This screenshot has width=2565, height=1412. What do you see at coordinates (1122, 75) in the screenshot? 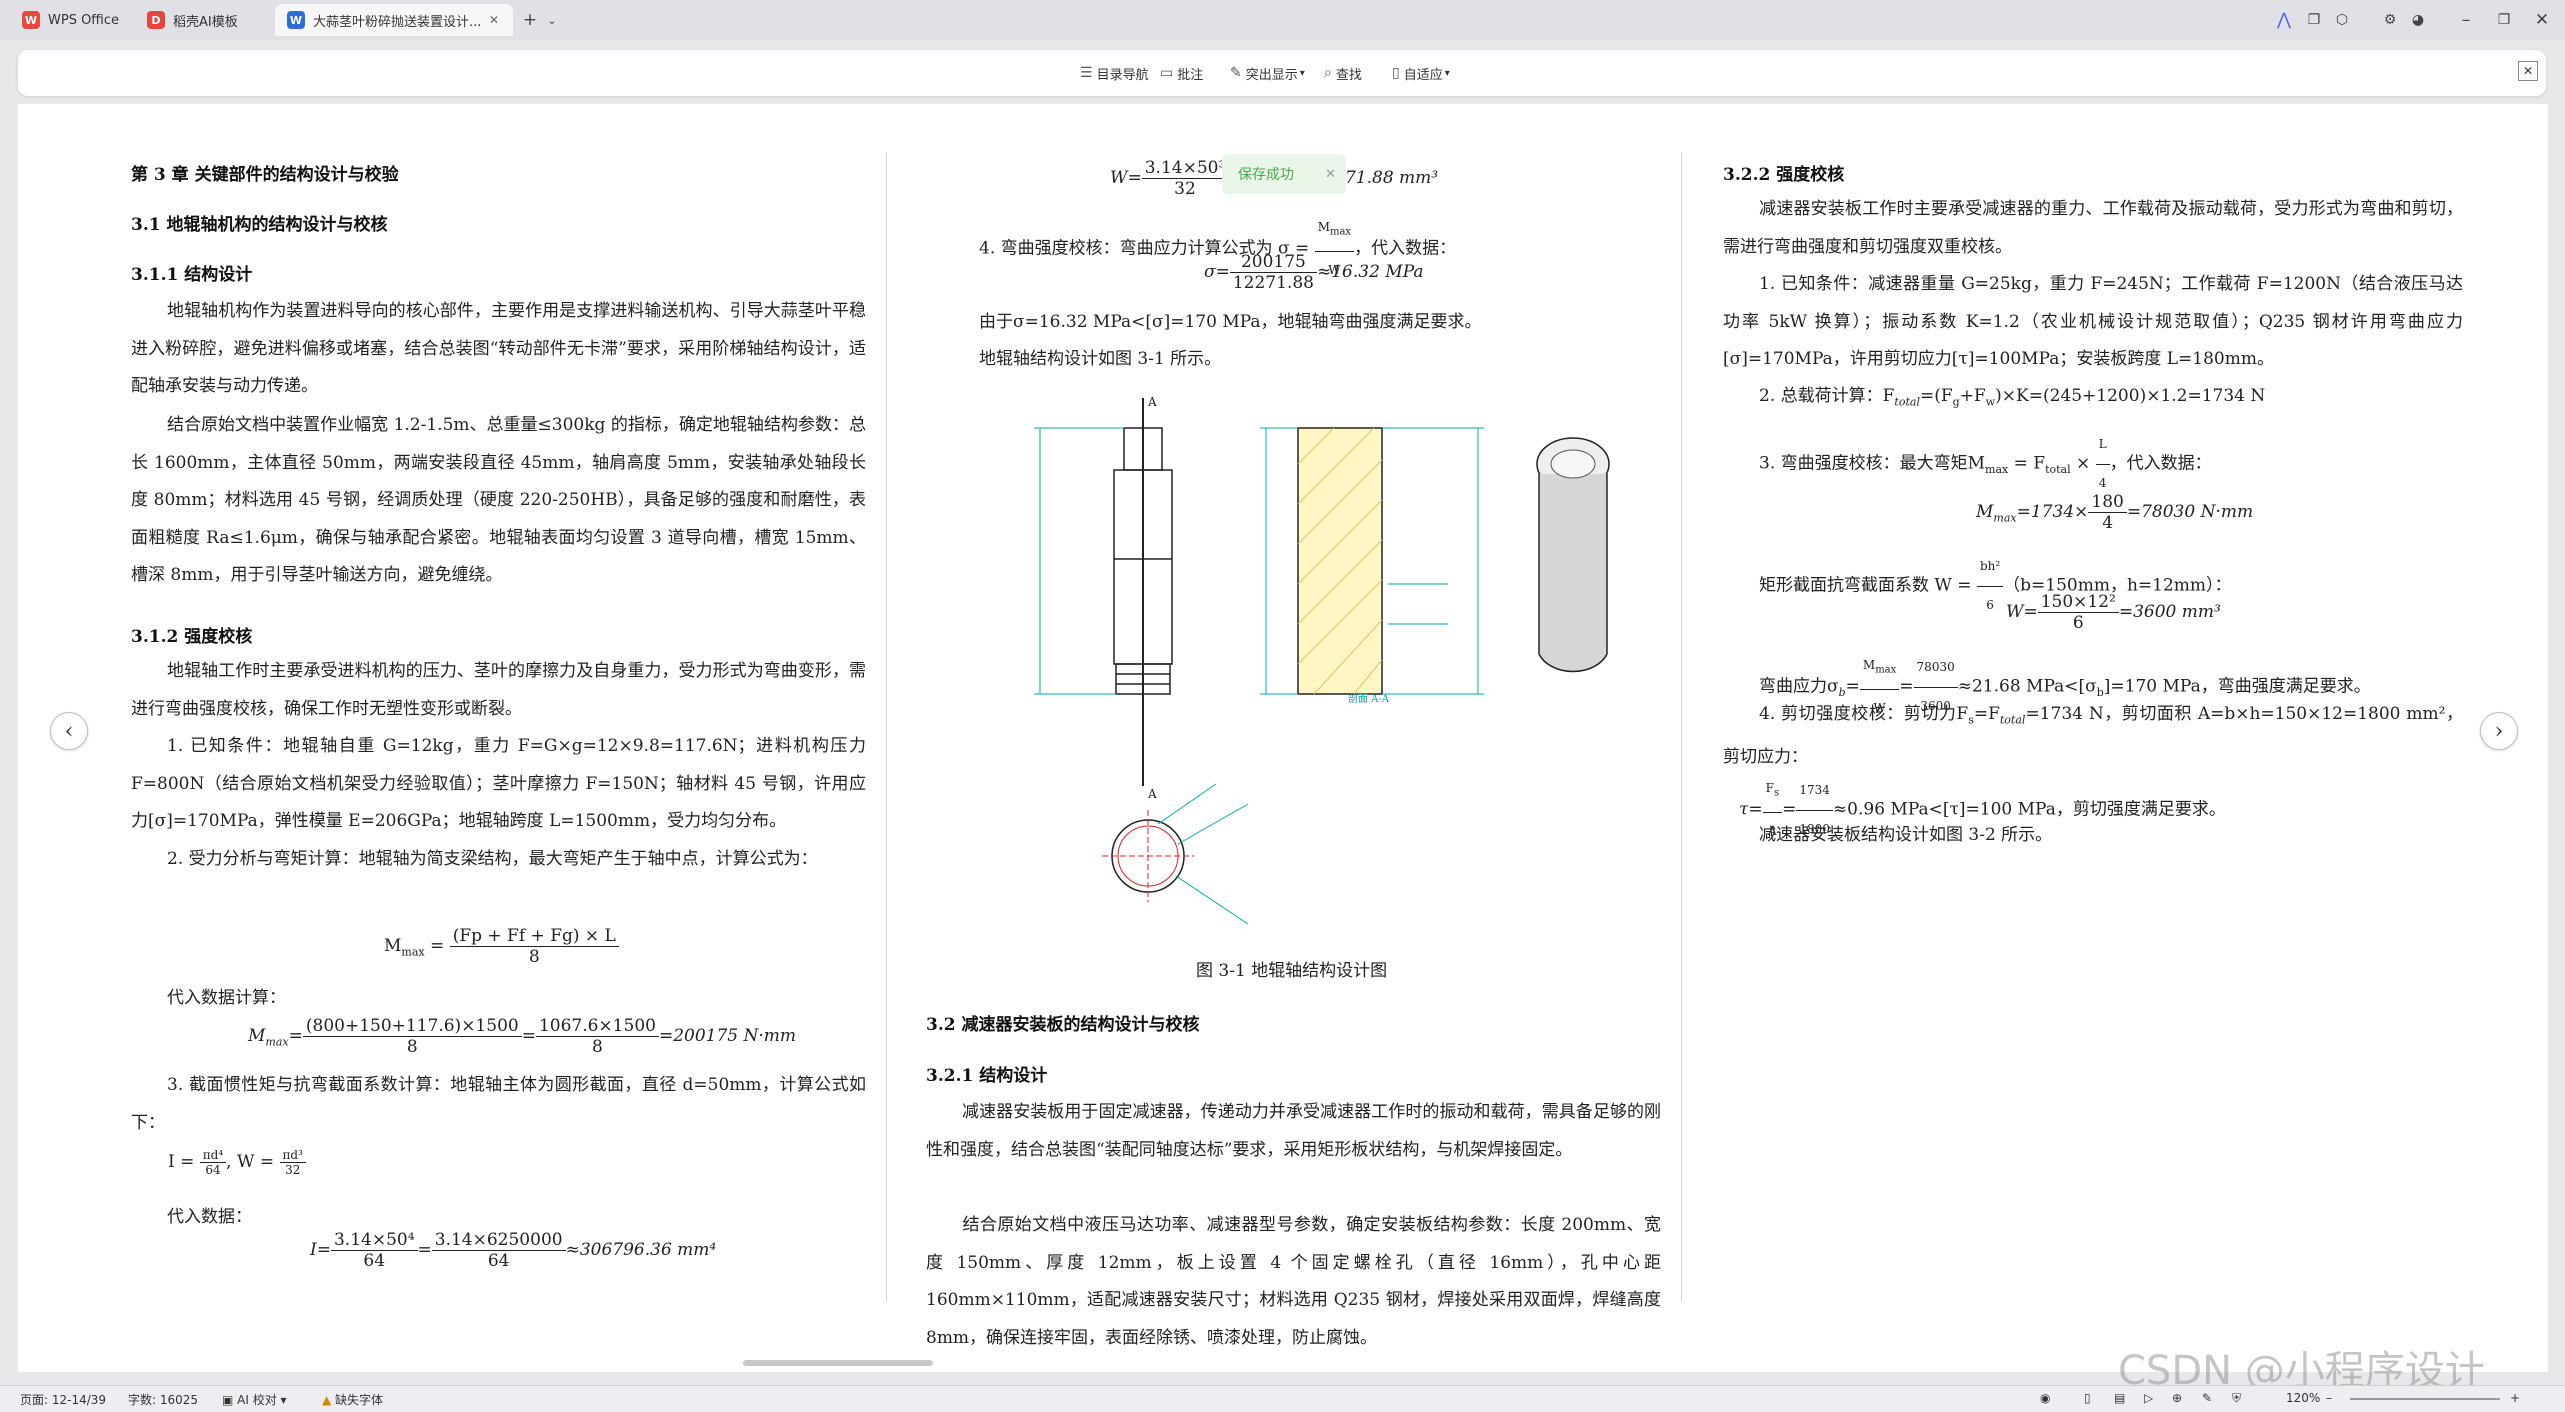
I see `toc-nav-label: 目录导航` at bounding box center [1122, 75].